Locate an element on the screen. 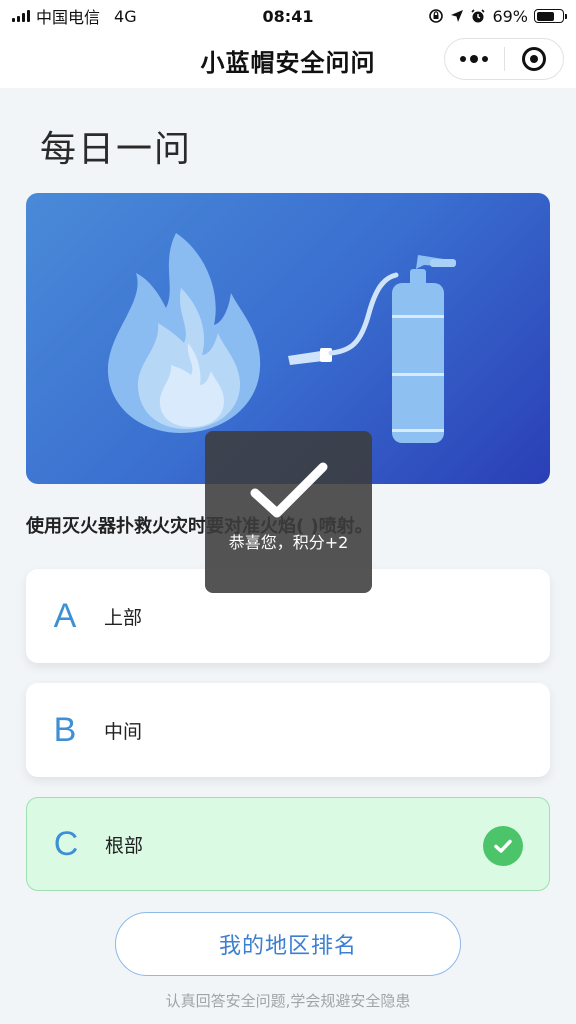 This screenshot has width=576, height=1024. fire-extinguisher-icon is located at coordinates (424, 349).